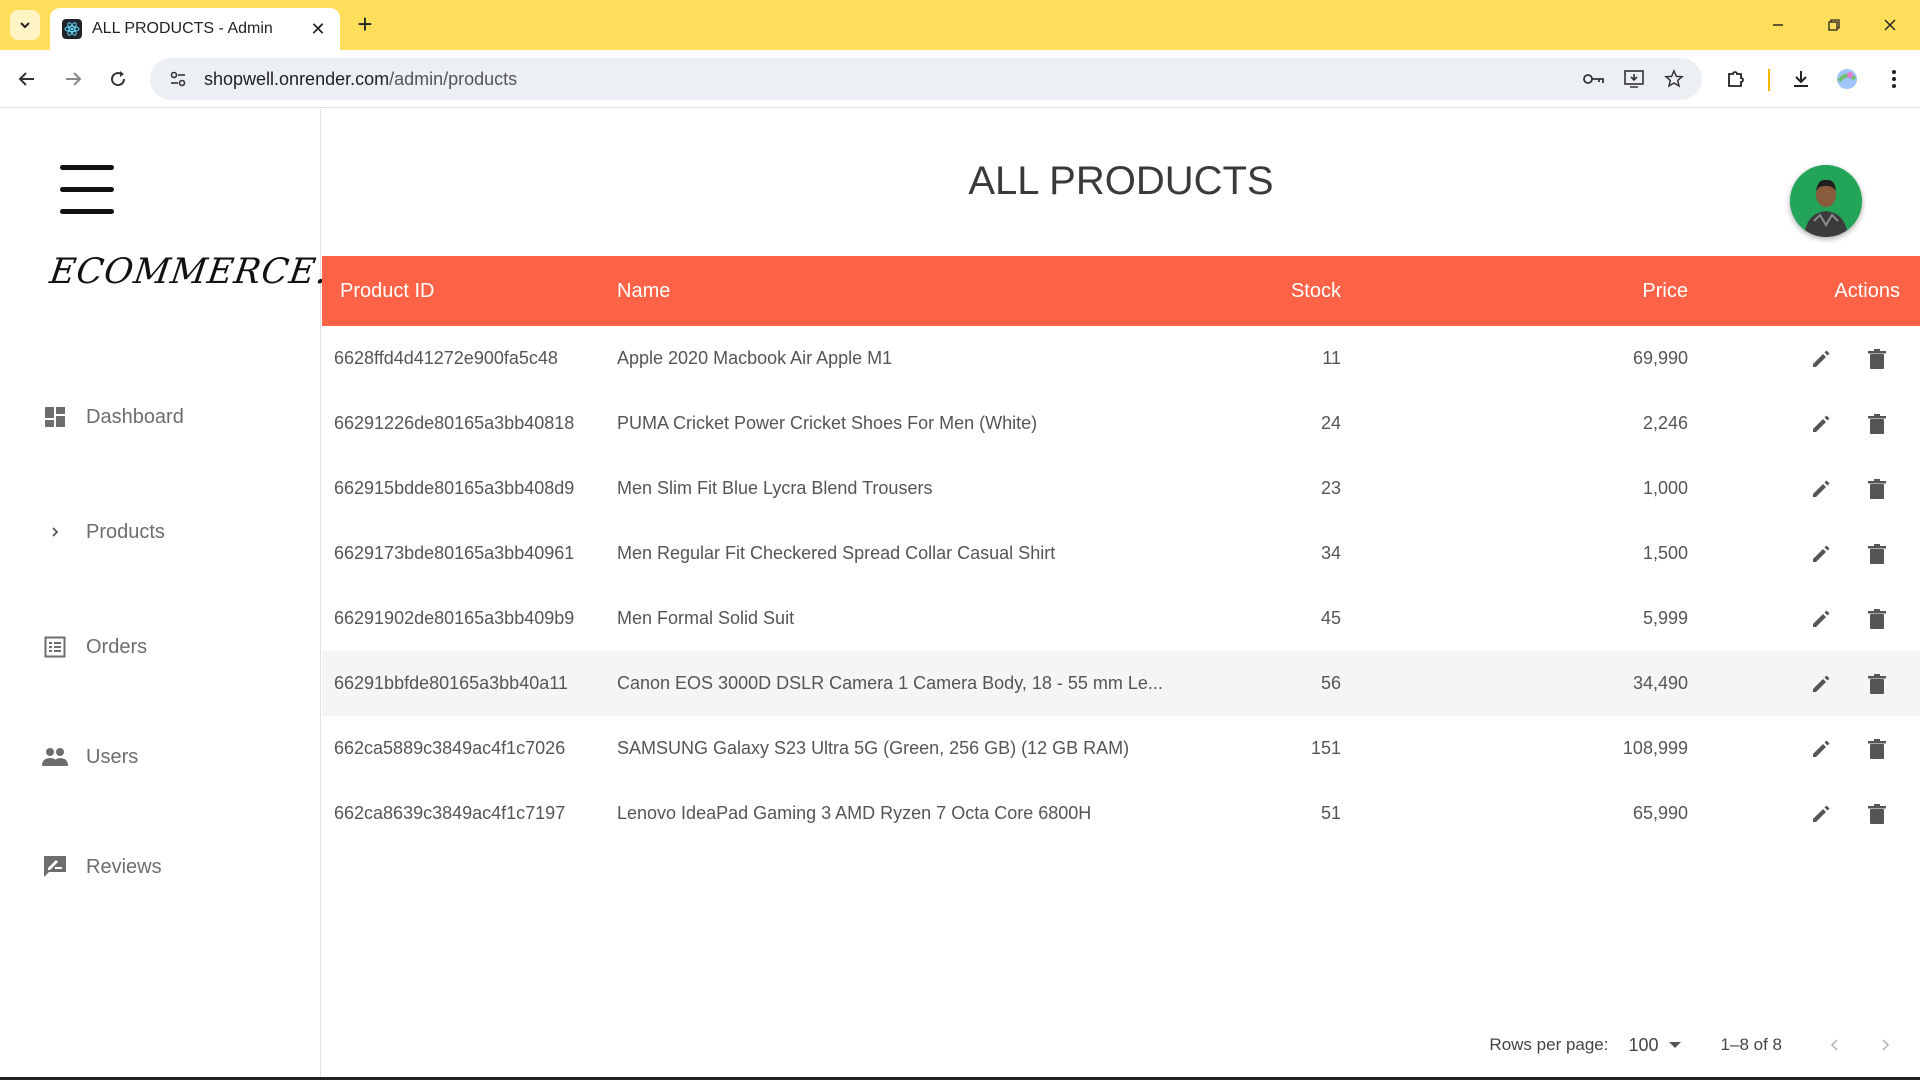 Image resolution: width=1920 pixels, height=1080 pixels. Describe the element at coordinates (451, 683) in the screenshot. I see `cell-product-id: 66291bbfde80165a3bb40a11` at that location.